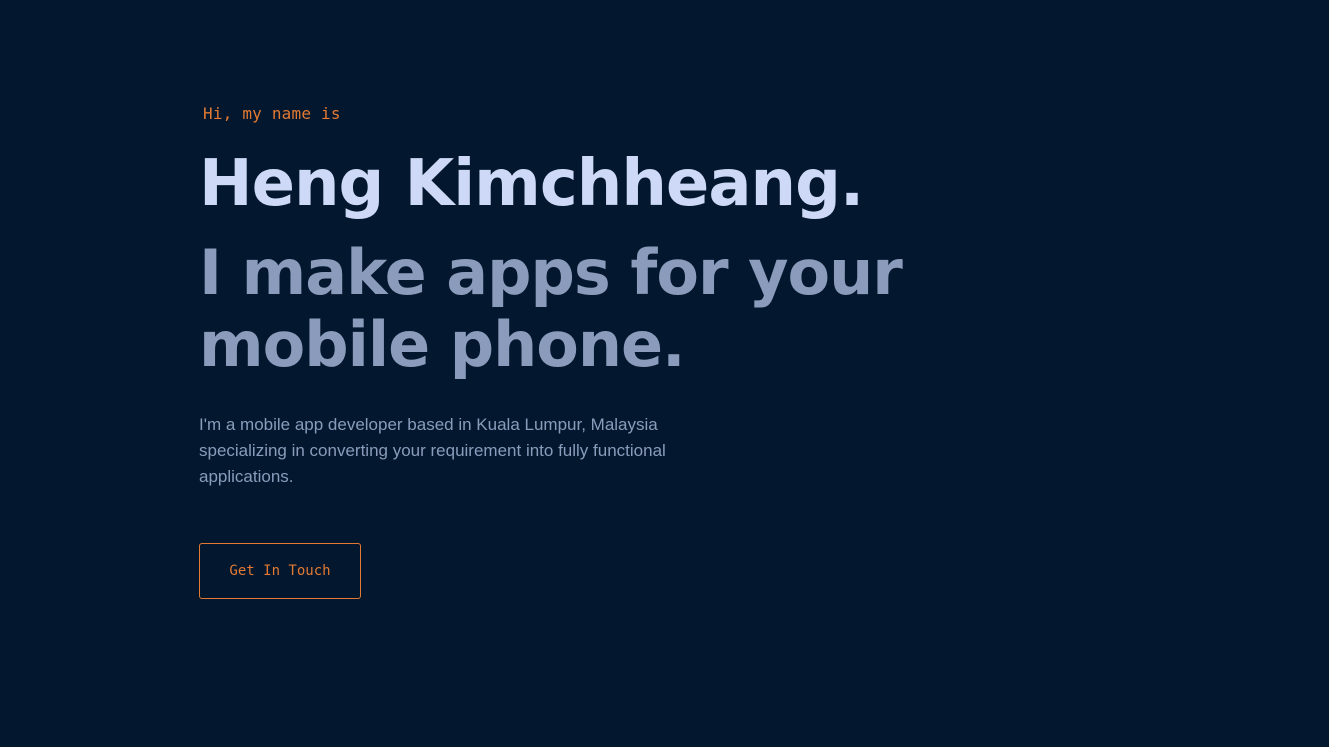 Image resolution: width=1329 pixels, height=747 pixels. What do you see at coordinates (531, 184) in the screenshot?
I see `hero-name-heading: Heng Kimchheang.` at bounding box center [531, 184].